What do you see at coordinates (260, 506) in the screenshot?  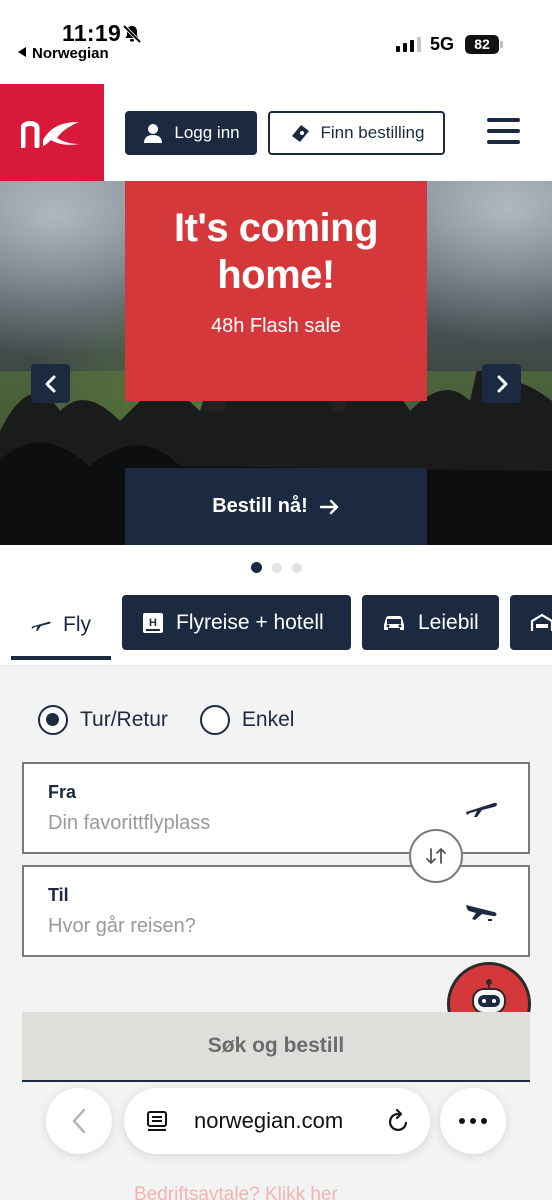 I see `book-now-label: Bestill nå!` at bounding box center [260, 506].